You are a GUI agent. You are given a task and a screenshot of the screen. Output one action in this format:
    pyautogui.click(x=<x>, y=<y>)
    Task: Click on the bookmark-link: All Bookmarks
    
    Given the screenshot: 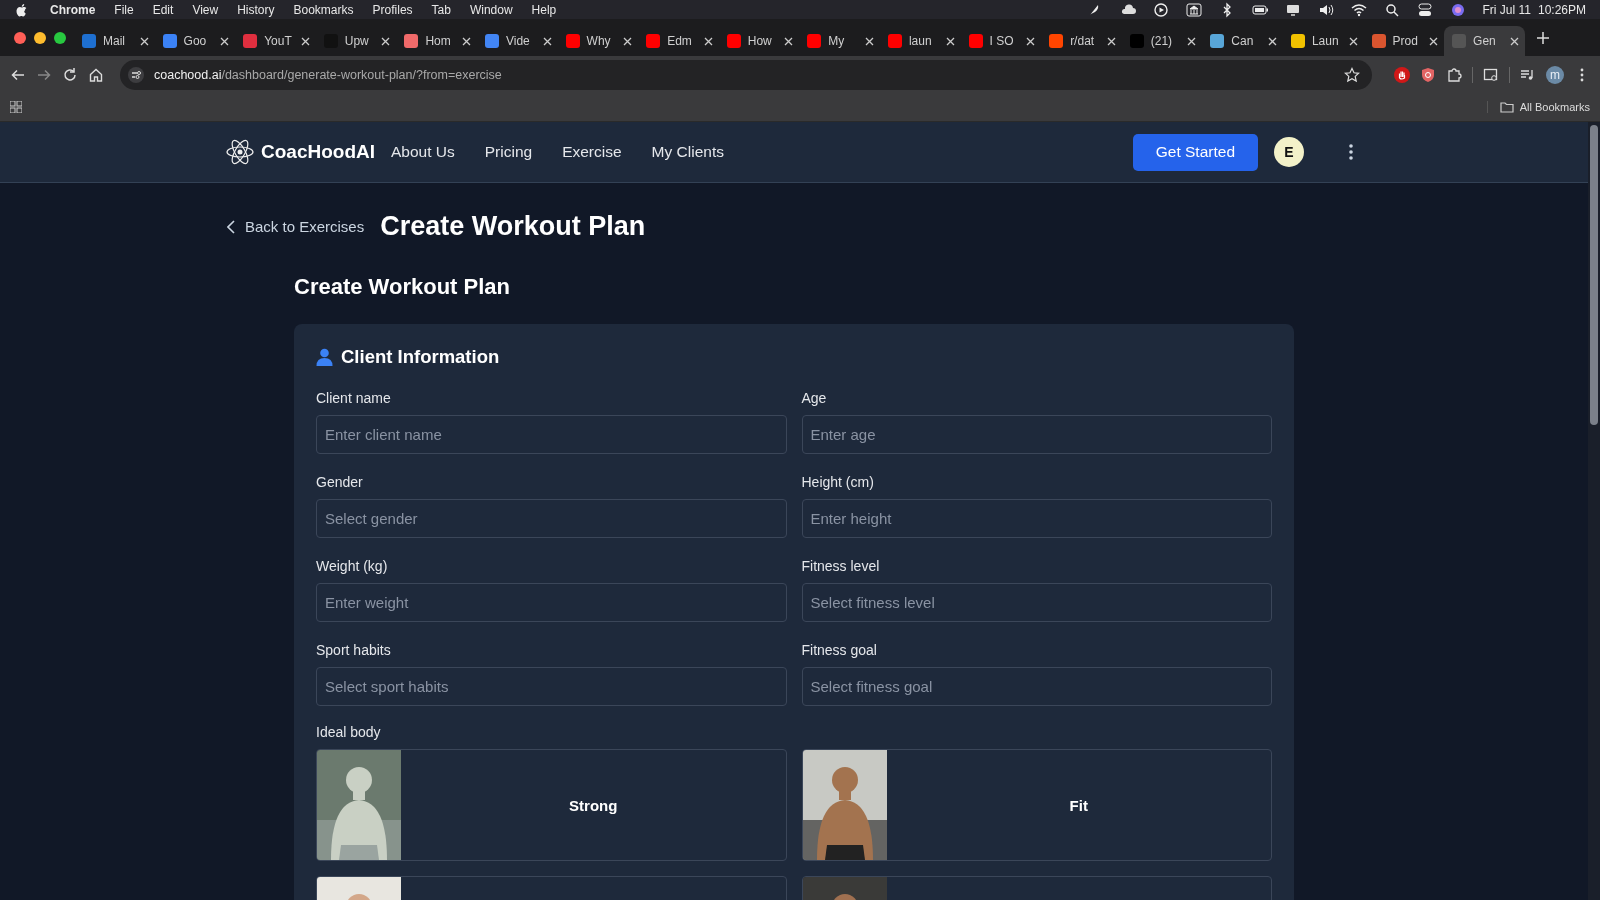 What is the action you would take?
    pyautogui.click(x=1554, y=107)
    